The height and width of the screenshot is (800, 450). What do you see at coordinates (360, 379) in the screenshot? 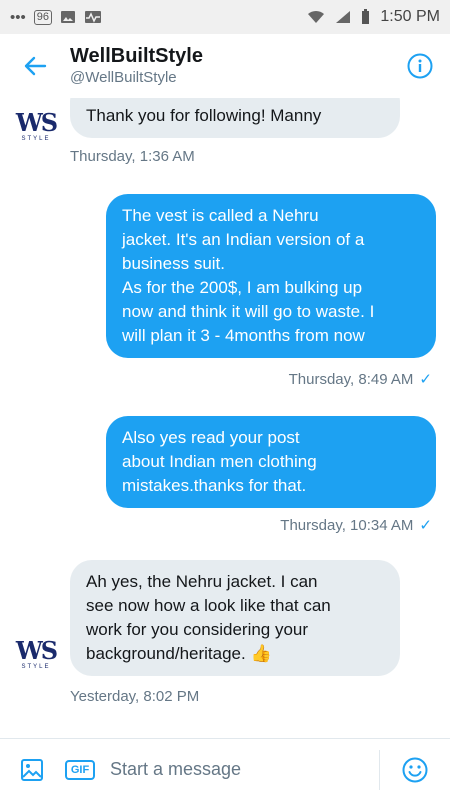
I see `message-timestamp: Thursday, 8:49 AM ✓` at bounding box center [360, 379].